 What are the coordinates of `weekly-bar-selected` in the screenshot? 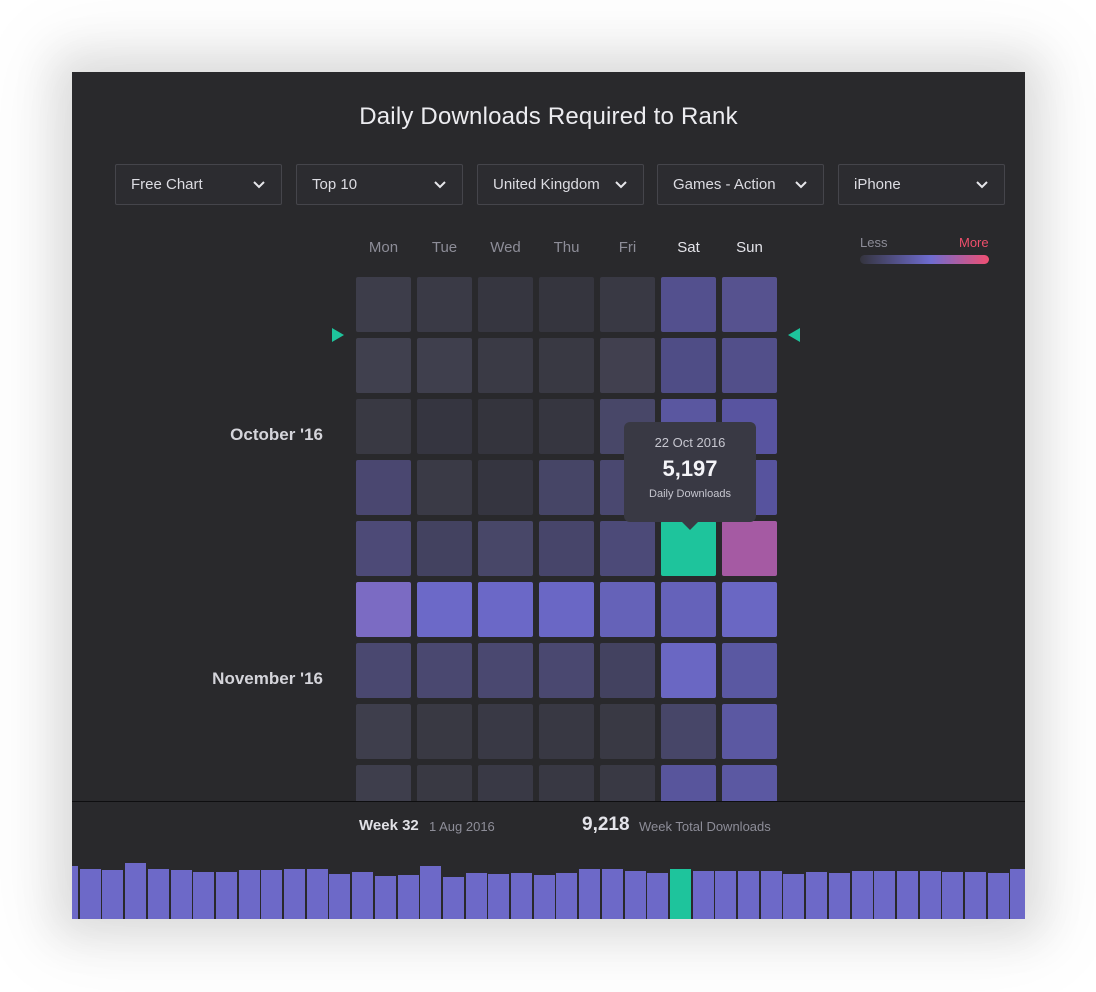 It's located at (680, 894).